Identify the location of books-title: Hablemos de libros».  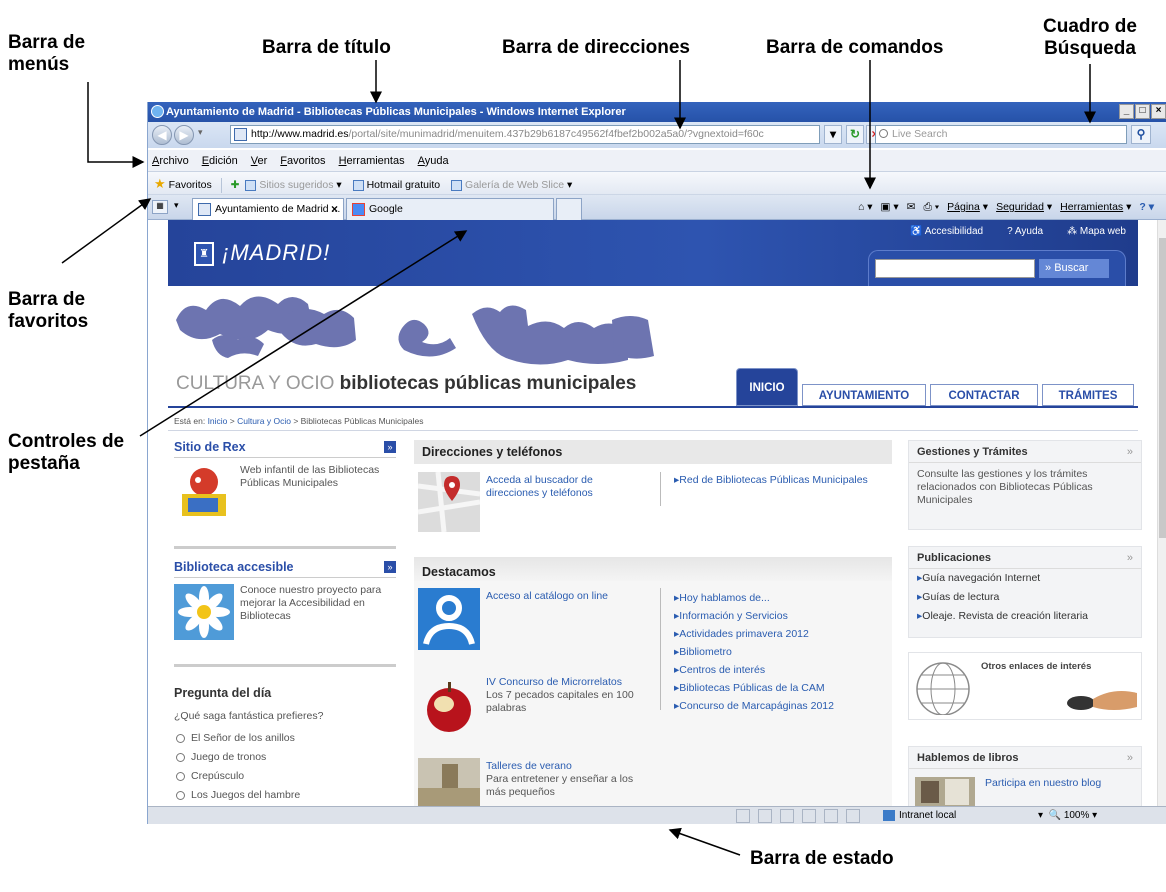
(1025, 758).